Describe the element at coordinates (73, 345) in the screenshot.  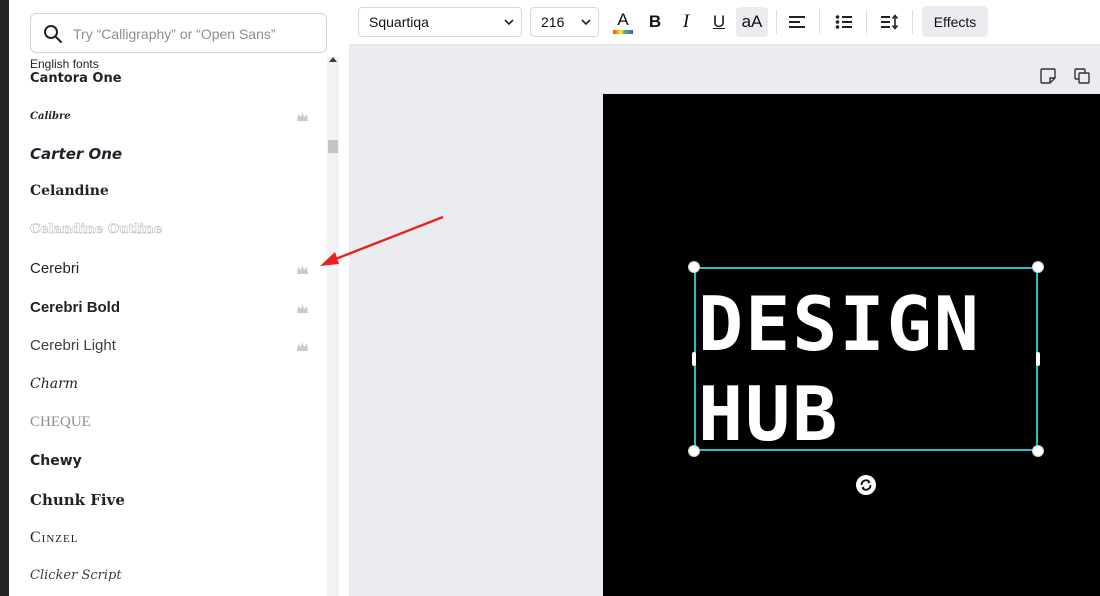
I see `font-item-label: Cerebri Light` at that location.